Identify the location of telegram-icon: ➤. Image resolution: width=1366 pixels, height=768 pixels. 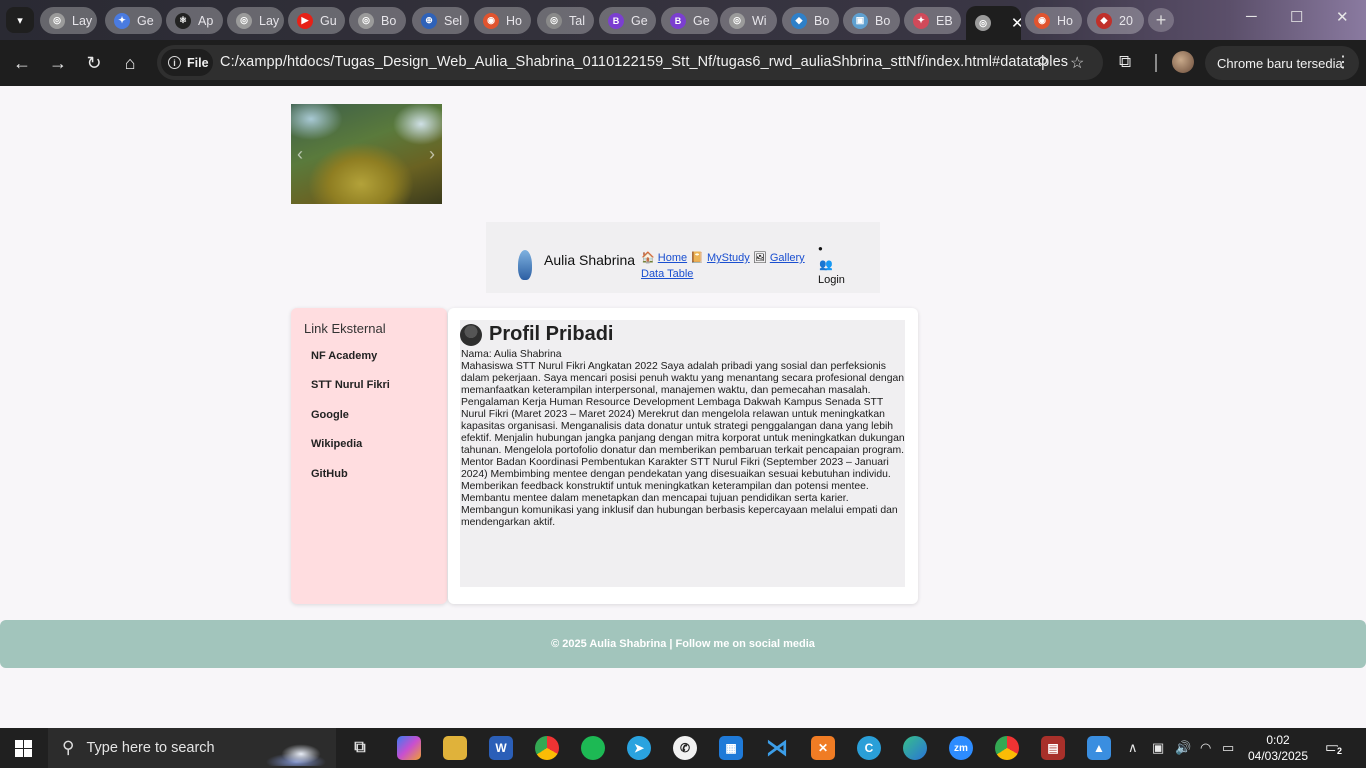
(639, 748).